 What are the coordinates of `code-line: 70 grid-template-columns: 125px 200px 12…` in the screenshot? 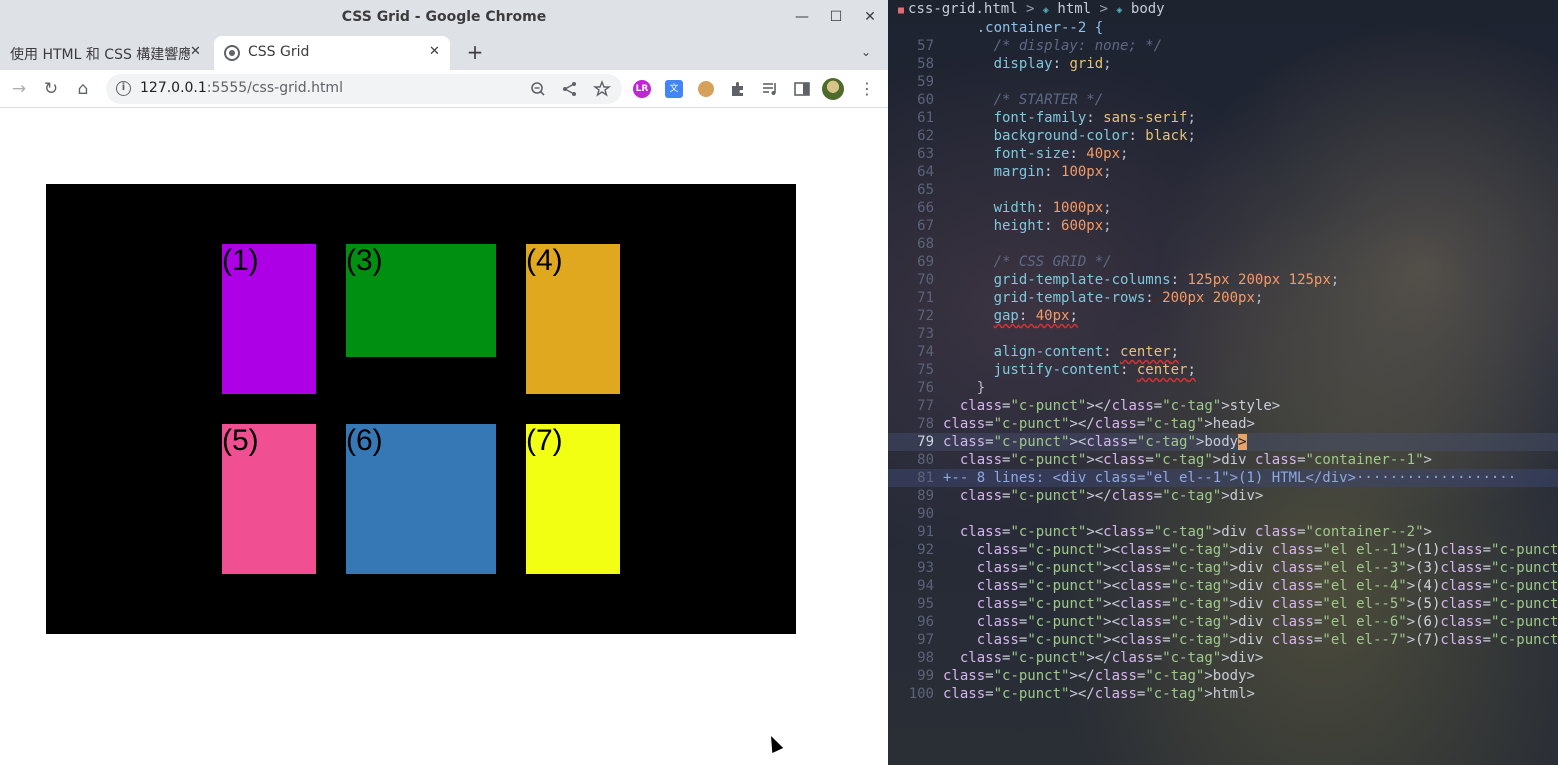 It's located at (1223, 280).